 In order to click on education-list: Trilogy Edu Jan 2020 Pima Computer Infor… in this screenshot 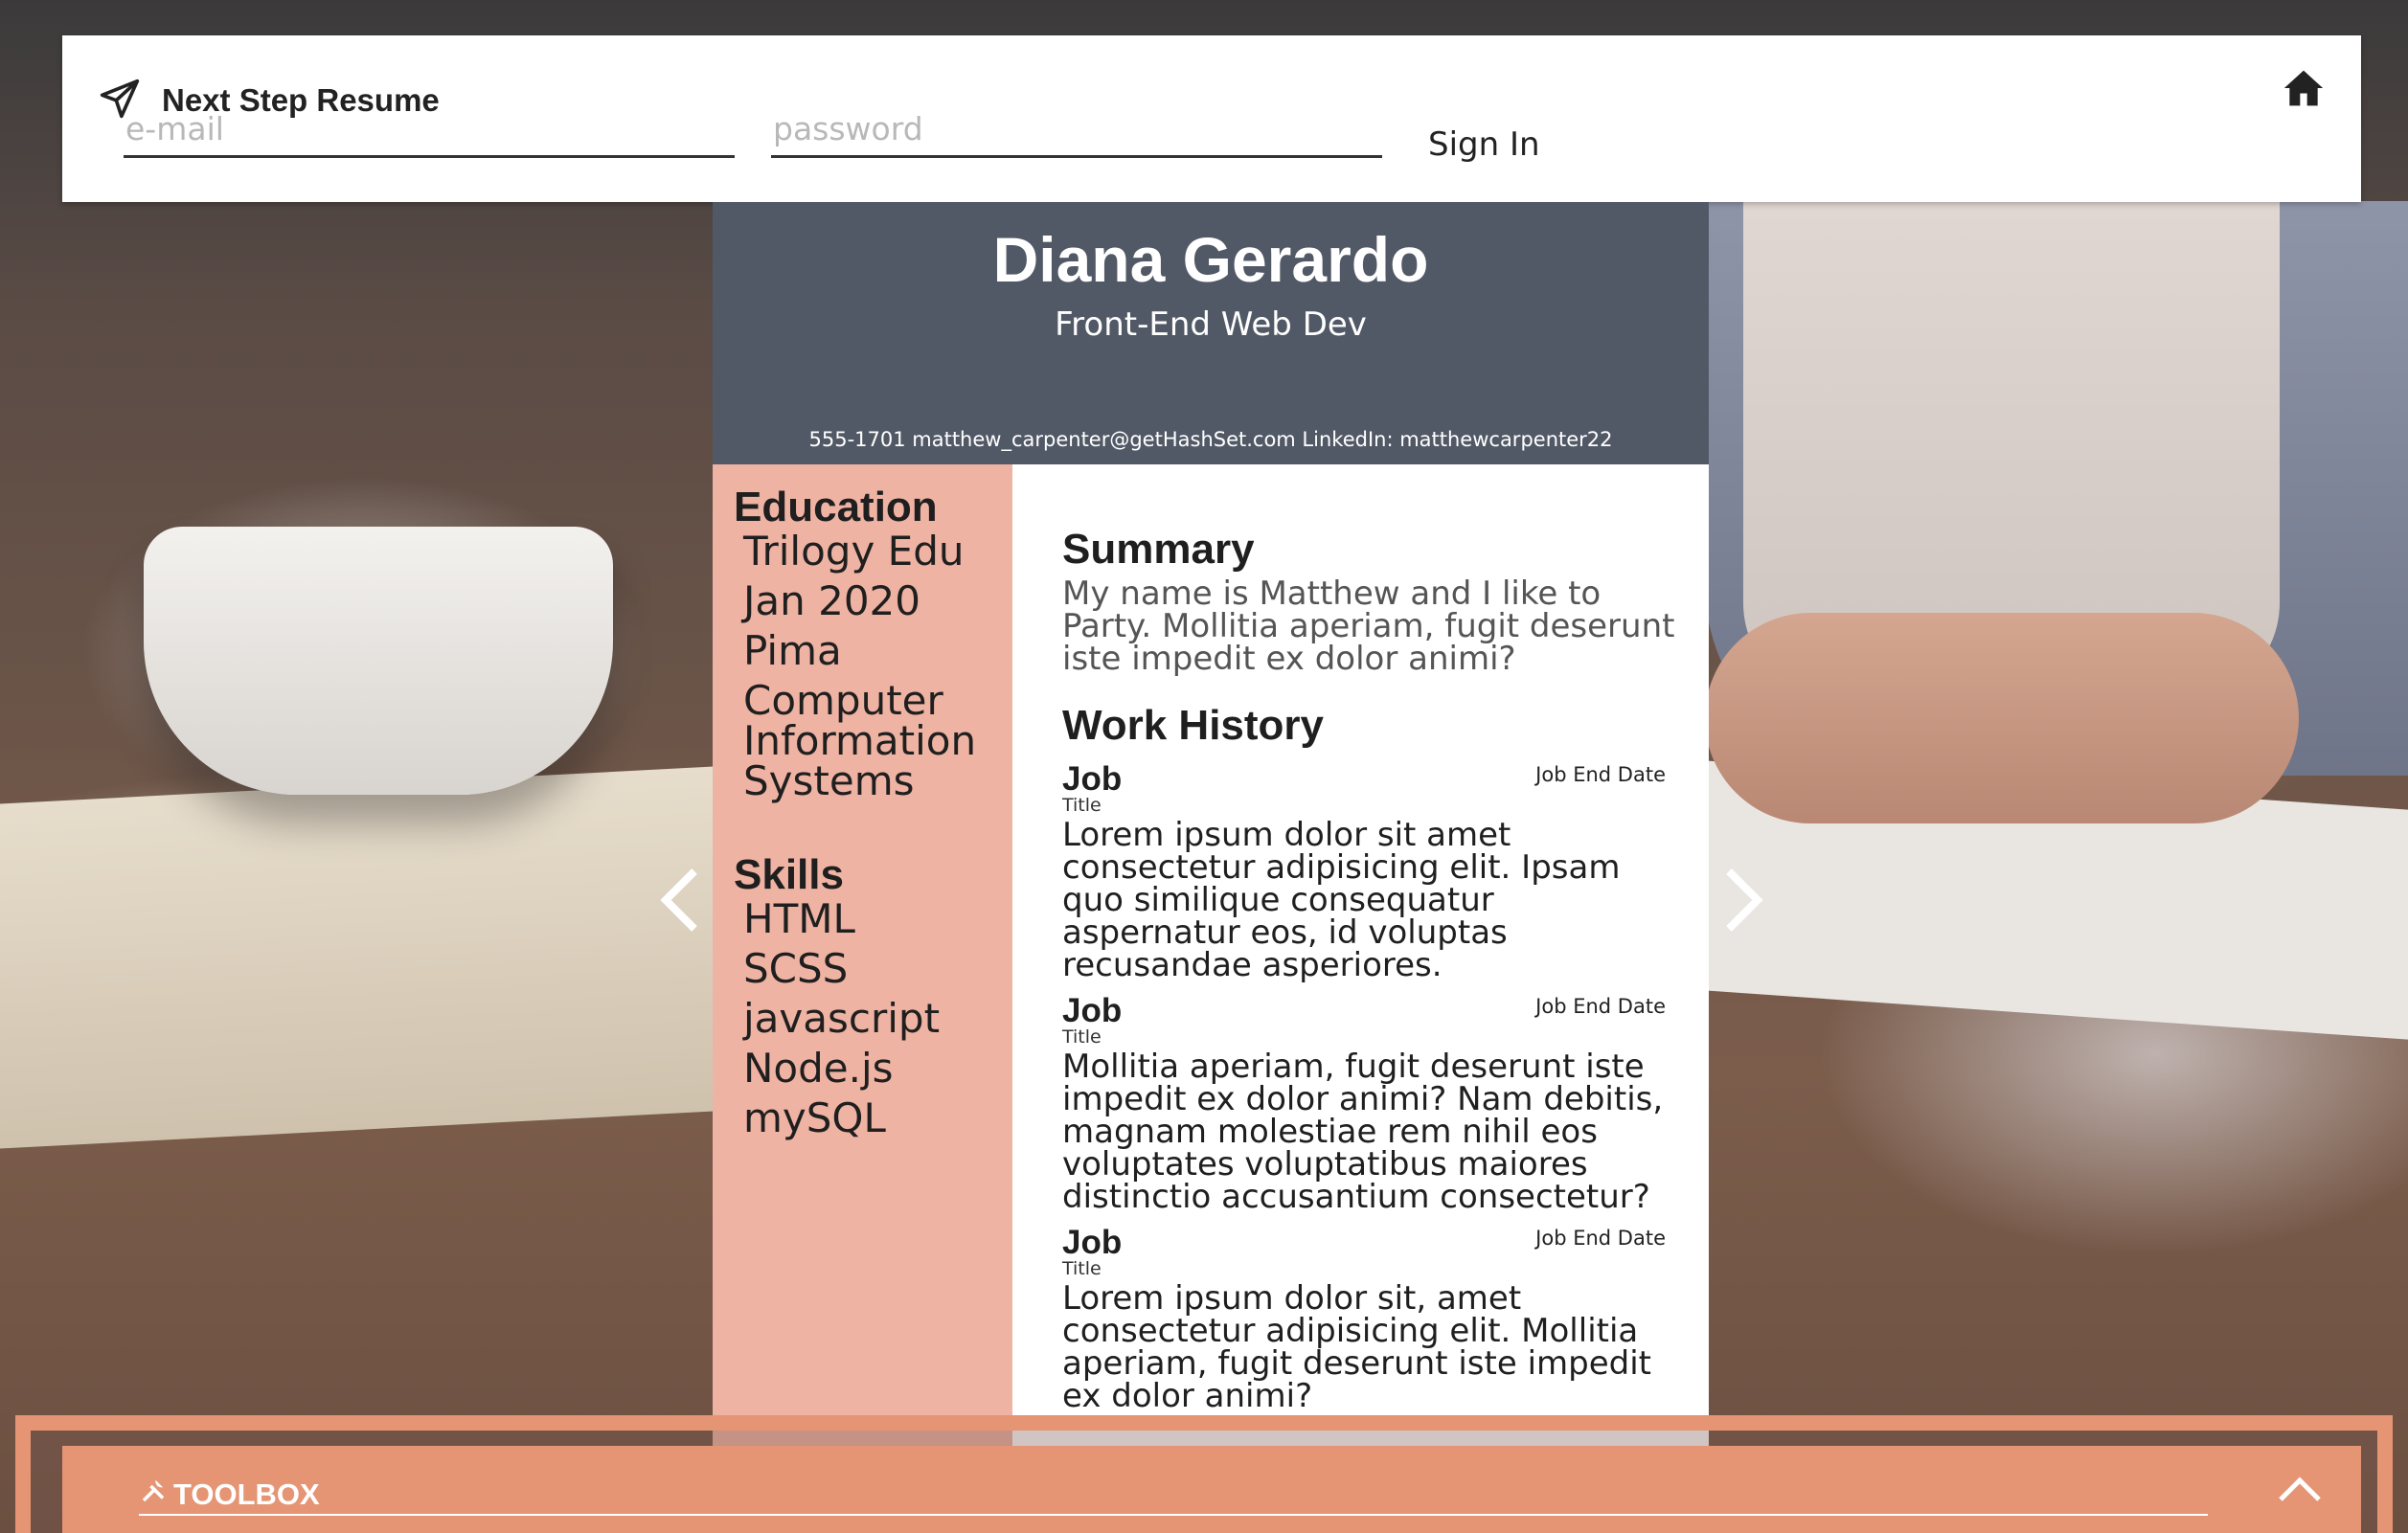, I will do `click(868, 666)`.